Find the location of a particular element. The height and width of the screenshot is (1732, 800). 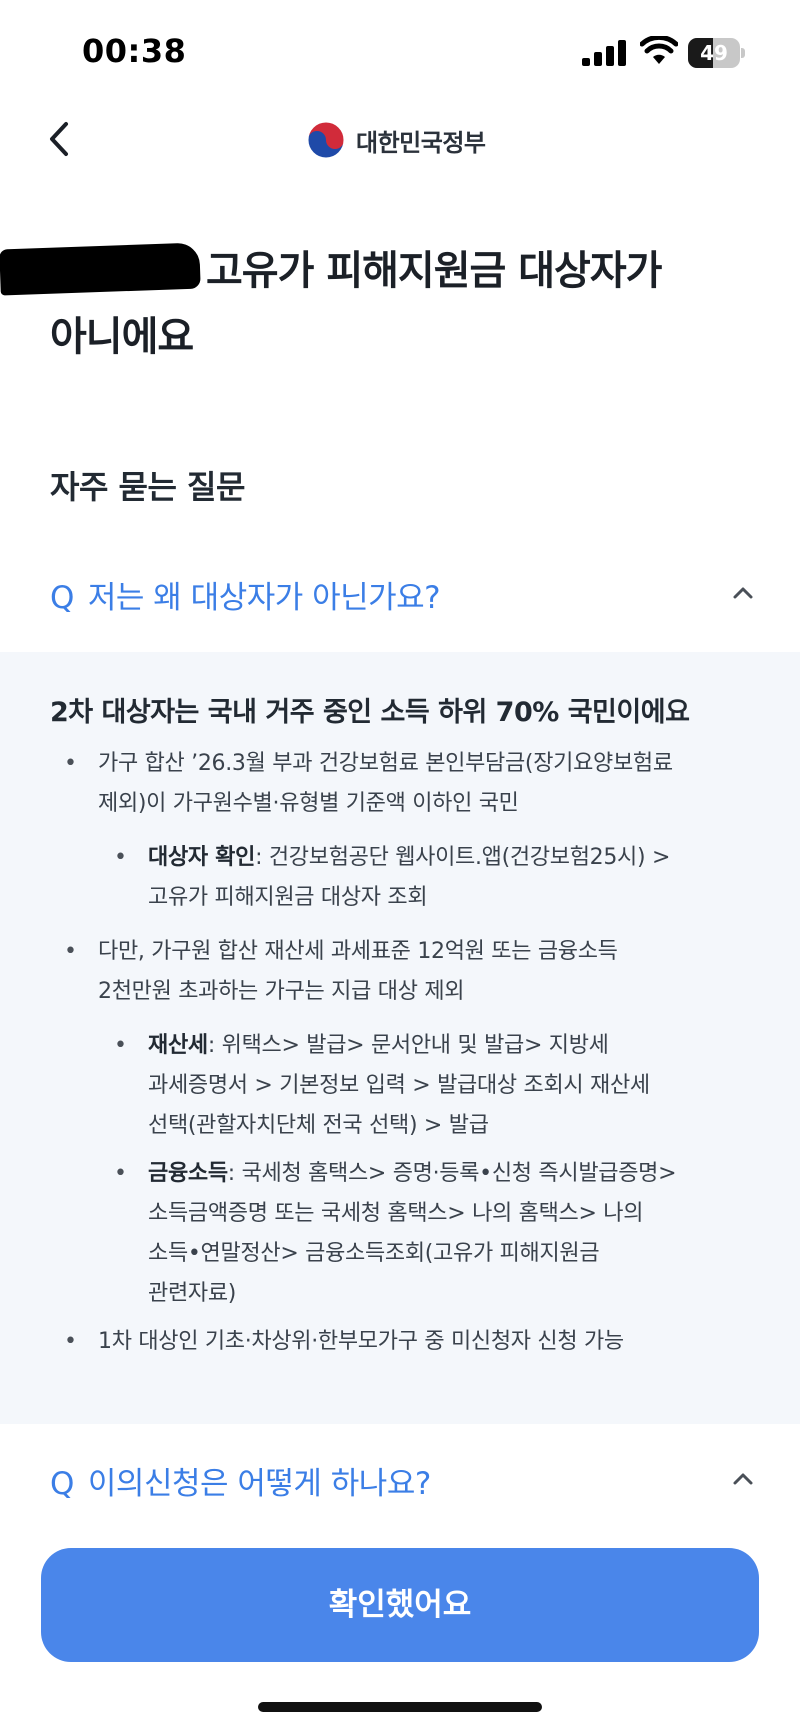

faq-section-title: 자주 묻는 질문 is located at coordinates (147, 487).